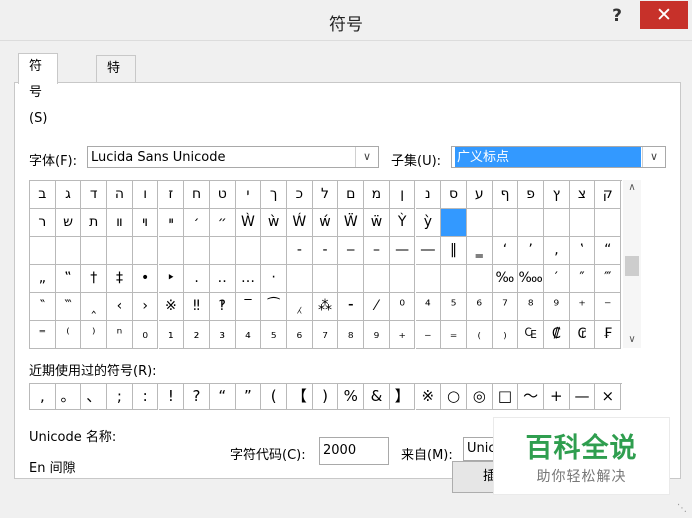 The width and height of the screenshot is (692, 518). What do you see at coordinates (402, 195) in the screenshot?
I see `symbol-cell: ן` at bounding box center [402, 195].